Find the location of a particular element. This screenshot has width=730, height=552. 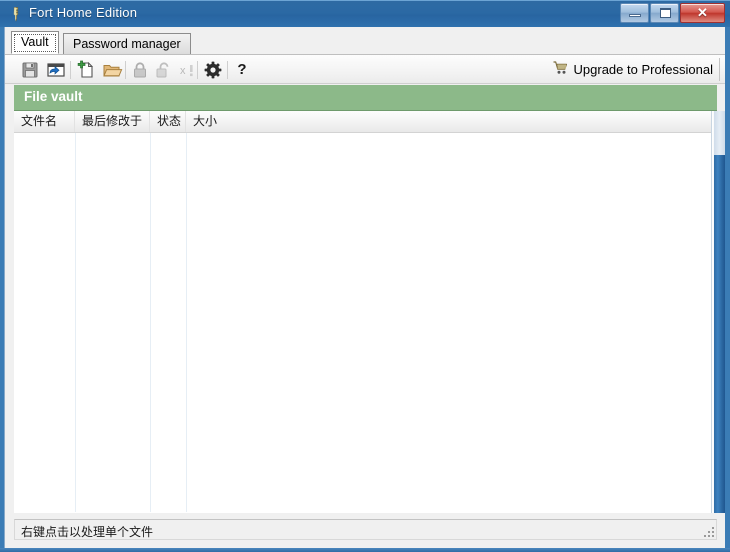

app-key-icon is located at coordinates (16, 14).